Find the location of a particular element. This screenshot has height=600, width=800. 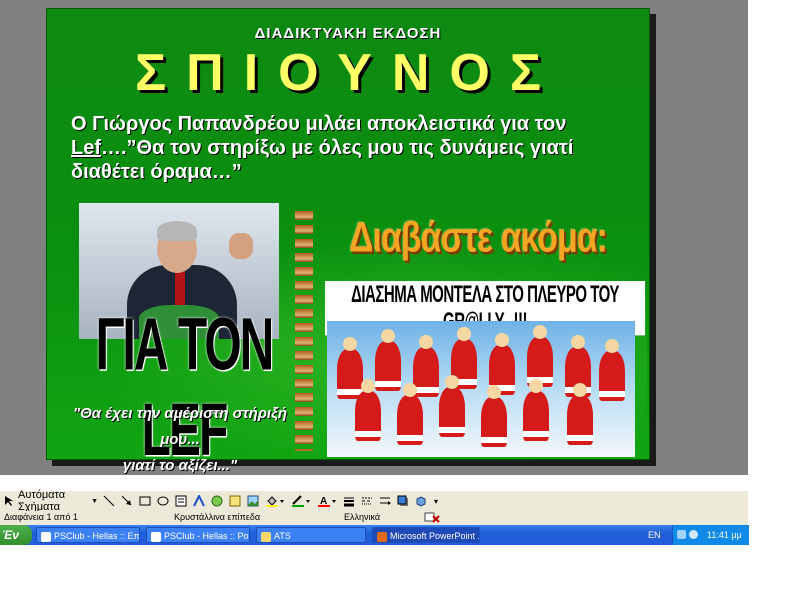

rectangle-tool-icon is located at coordinates (145, 501).